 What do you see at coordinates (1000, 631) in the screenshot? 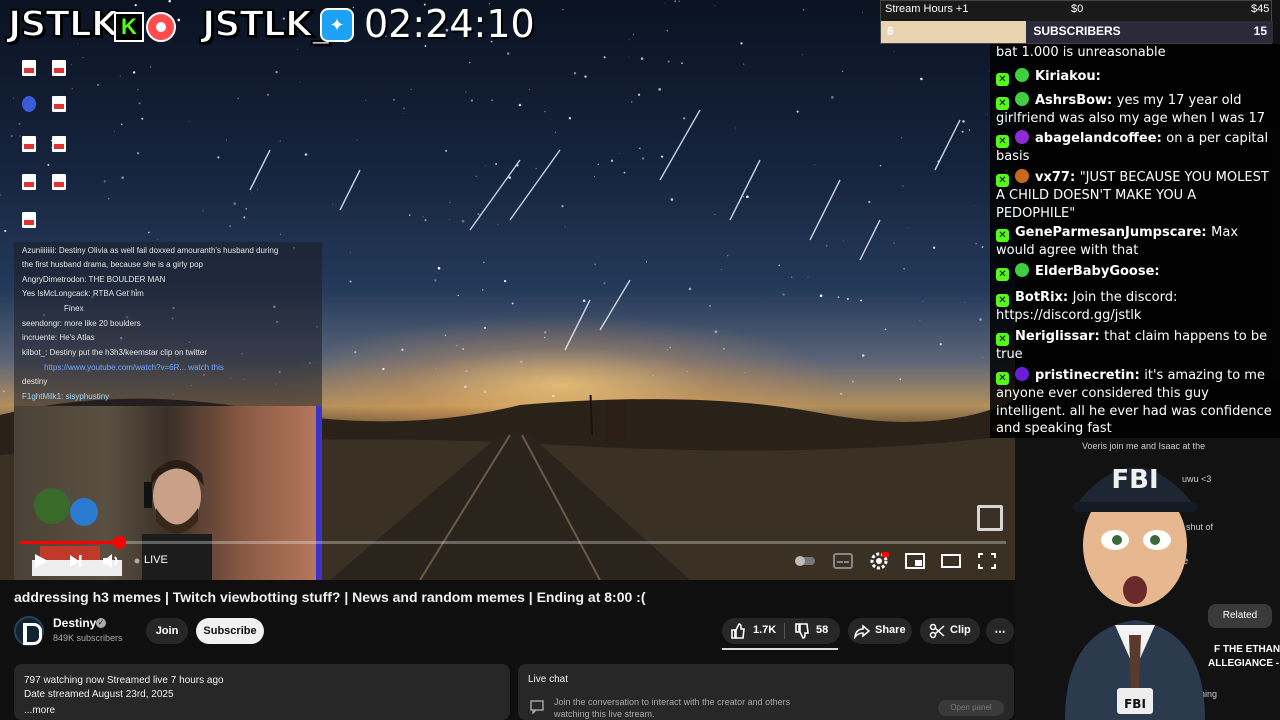
I see `more-options-icon: ⋯` at bounding box center [1000, 631].